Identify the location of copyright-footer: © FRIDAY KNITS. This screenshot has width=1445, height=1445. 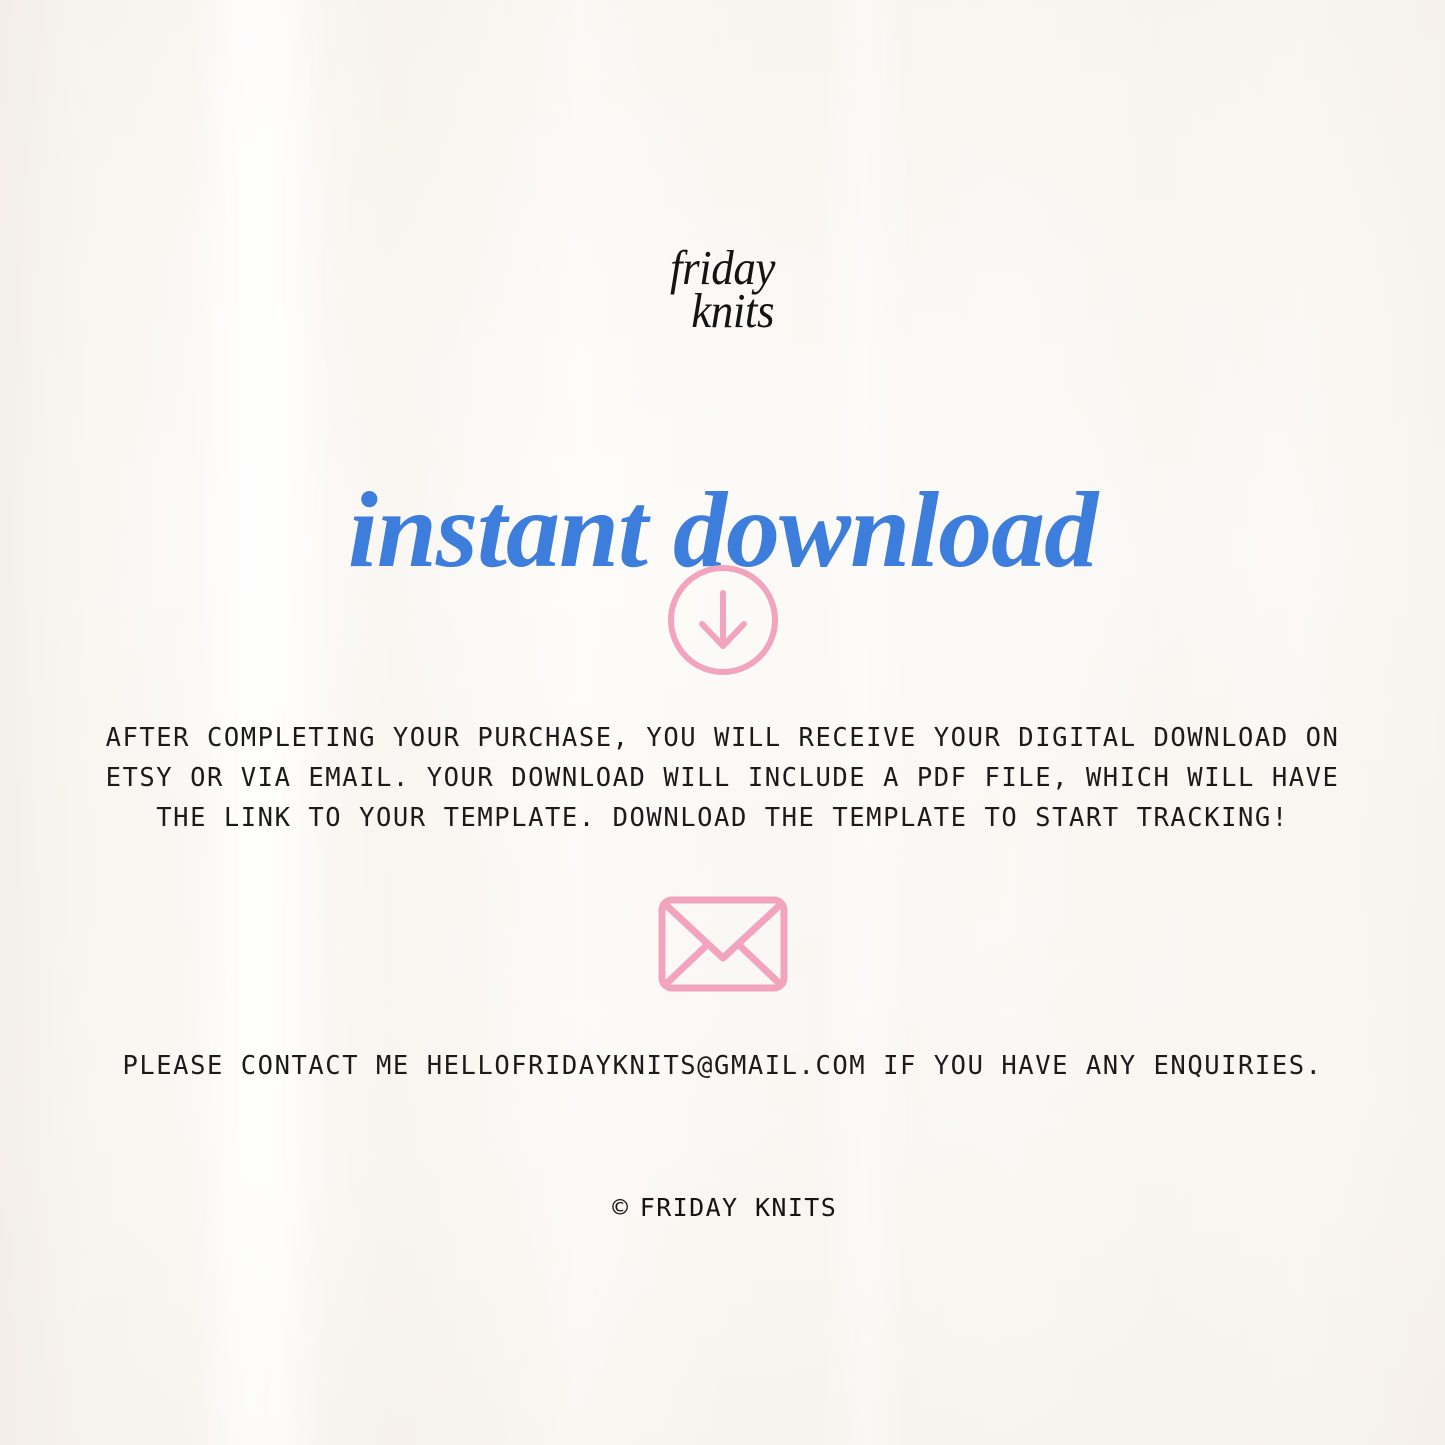
(722, 1207).